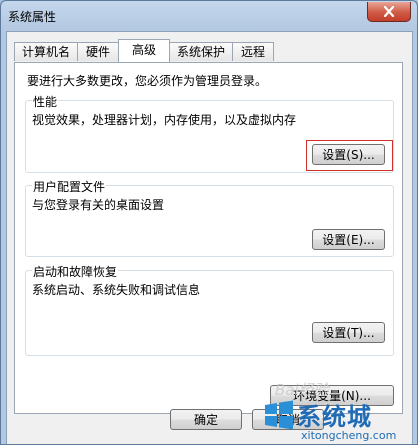 The image size is (418, 445). What do you see at coordinates (334, 417) in the screenshot?
I see `watermark-brand: 系统城` at bounding box center [334, 417].